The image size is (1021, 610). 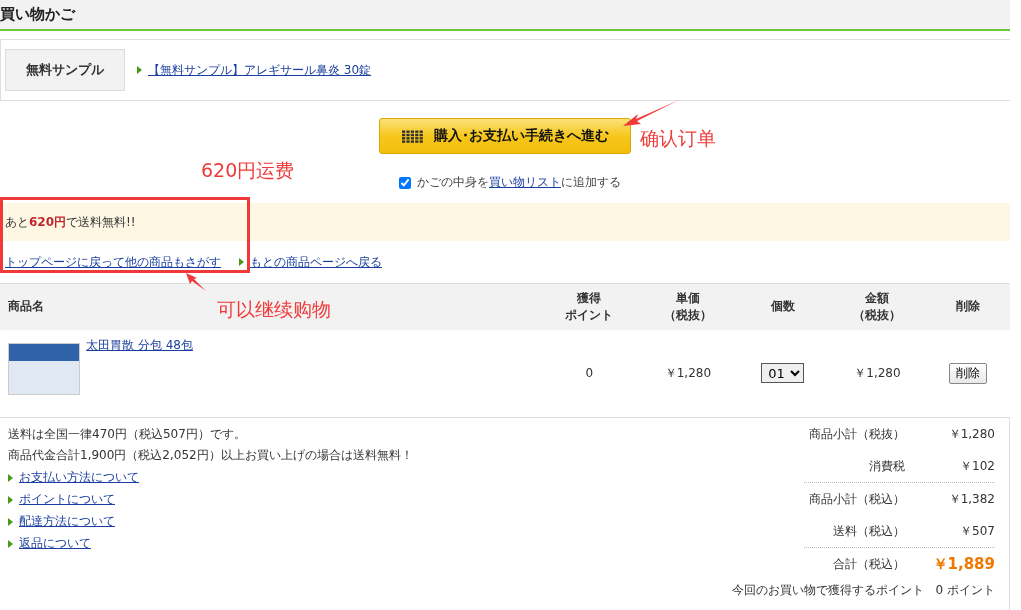 What do you see at coordinates (196, 282) in the screenshot?
I see `annotation-arrow` at bounding box center [196, 282].